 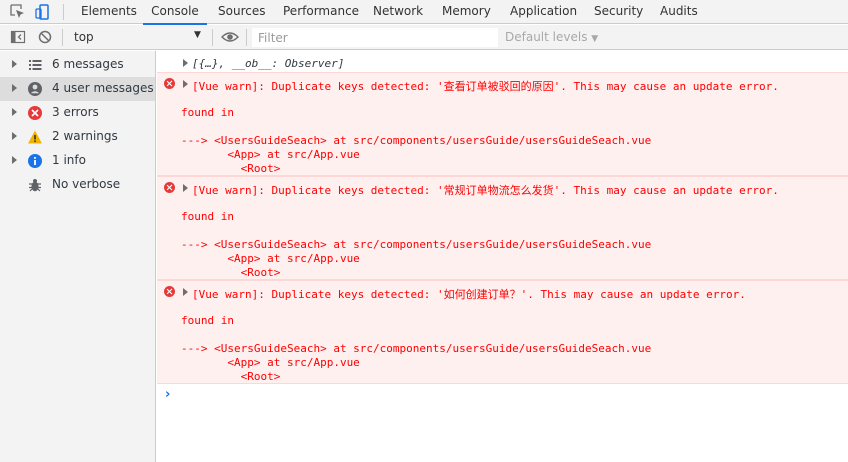 I want to click on tab-memory: Memory, so click(x=466, y=12).